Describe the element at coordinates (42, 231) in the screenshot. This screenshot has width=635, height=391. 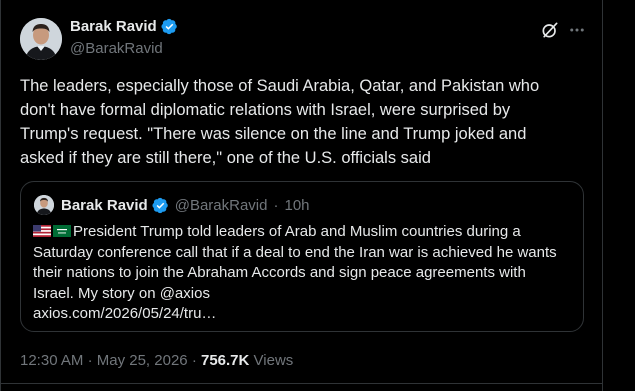
I see `us-flag-icon` at that location.